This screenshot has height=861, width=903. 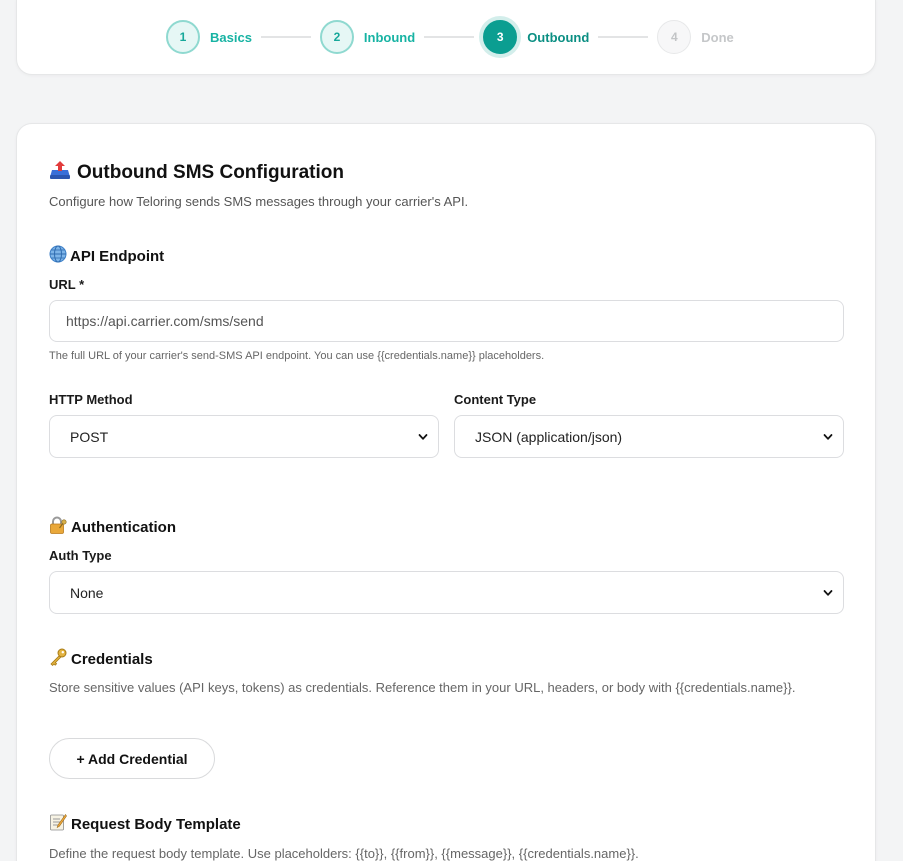 I want to click on add-credential-button: + Add Credential, so click(x=132, y=758).